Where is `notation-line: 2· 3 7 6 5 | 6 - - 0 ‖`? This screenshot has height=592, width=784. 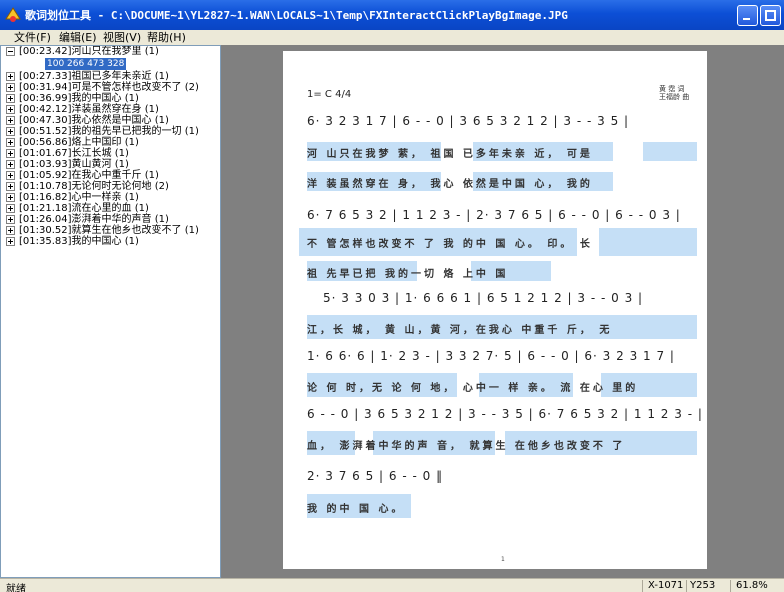 notation-line: 2· 3 7 6 5 | 6 - - 0 ‖ is located at coordinates (375, 476).